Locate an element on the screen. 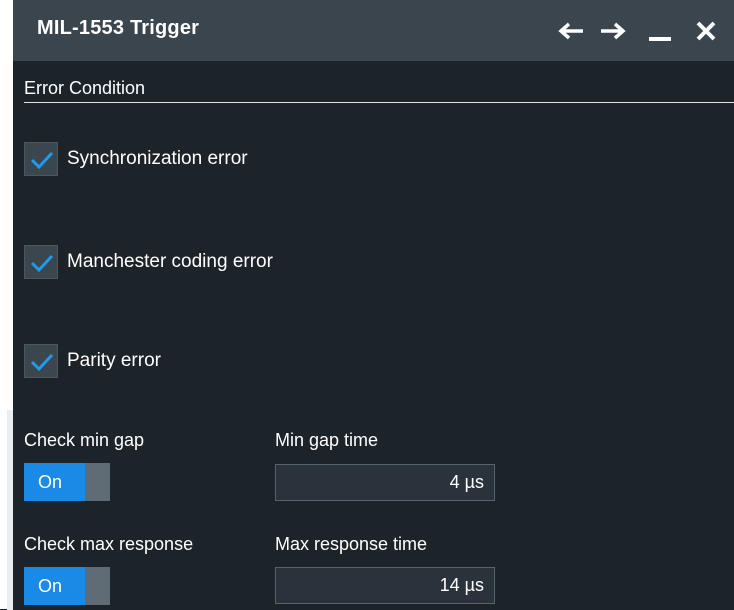 Image resolution: width=734 pixels, height=610 pixels. min-gap-time-input: 4 µs is located at coordinates (385, 482).